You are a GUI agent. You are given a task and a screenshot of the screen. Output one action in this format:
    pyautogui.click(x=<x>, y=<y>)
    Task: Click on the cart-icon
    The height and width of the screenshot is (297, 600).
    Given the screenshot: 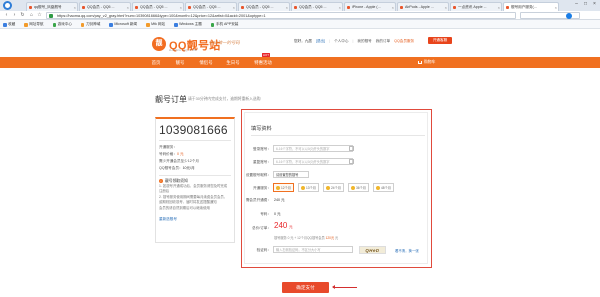 What is the action you would take?
    pyautogui.click(x=420, y=62)
    